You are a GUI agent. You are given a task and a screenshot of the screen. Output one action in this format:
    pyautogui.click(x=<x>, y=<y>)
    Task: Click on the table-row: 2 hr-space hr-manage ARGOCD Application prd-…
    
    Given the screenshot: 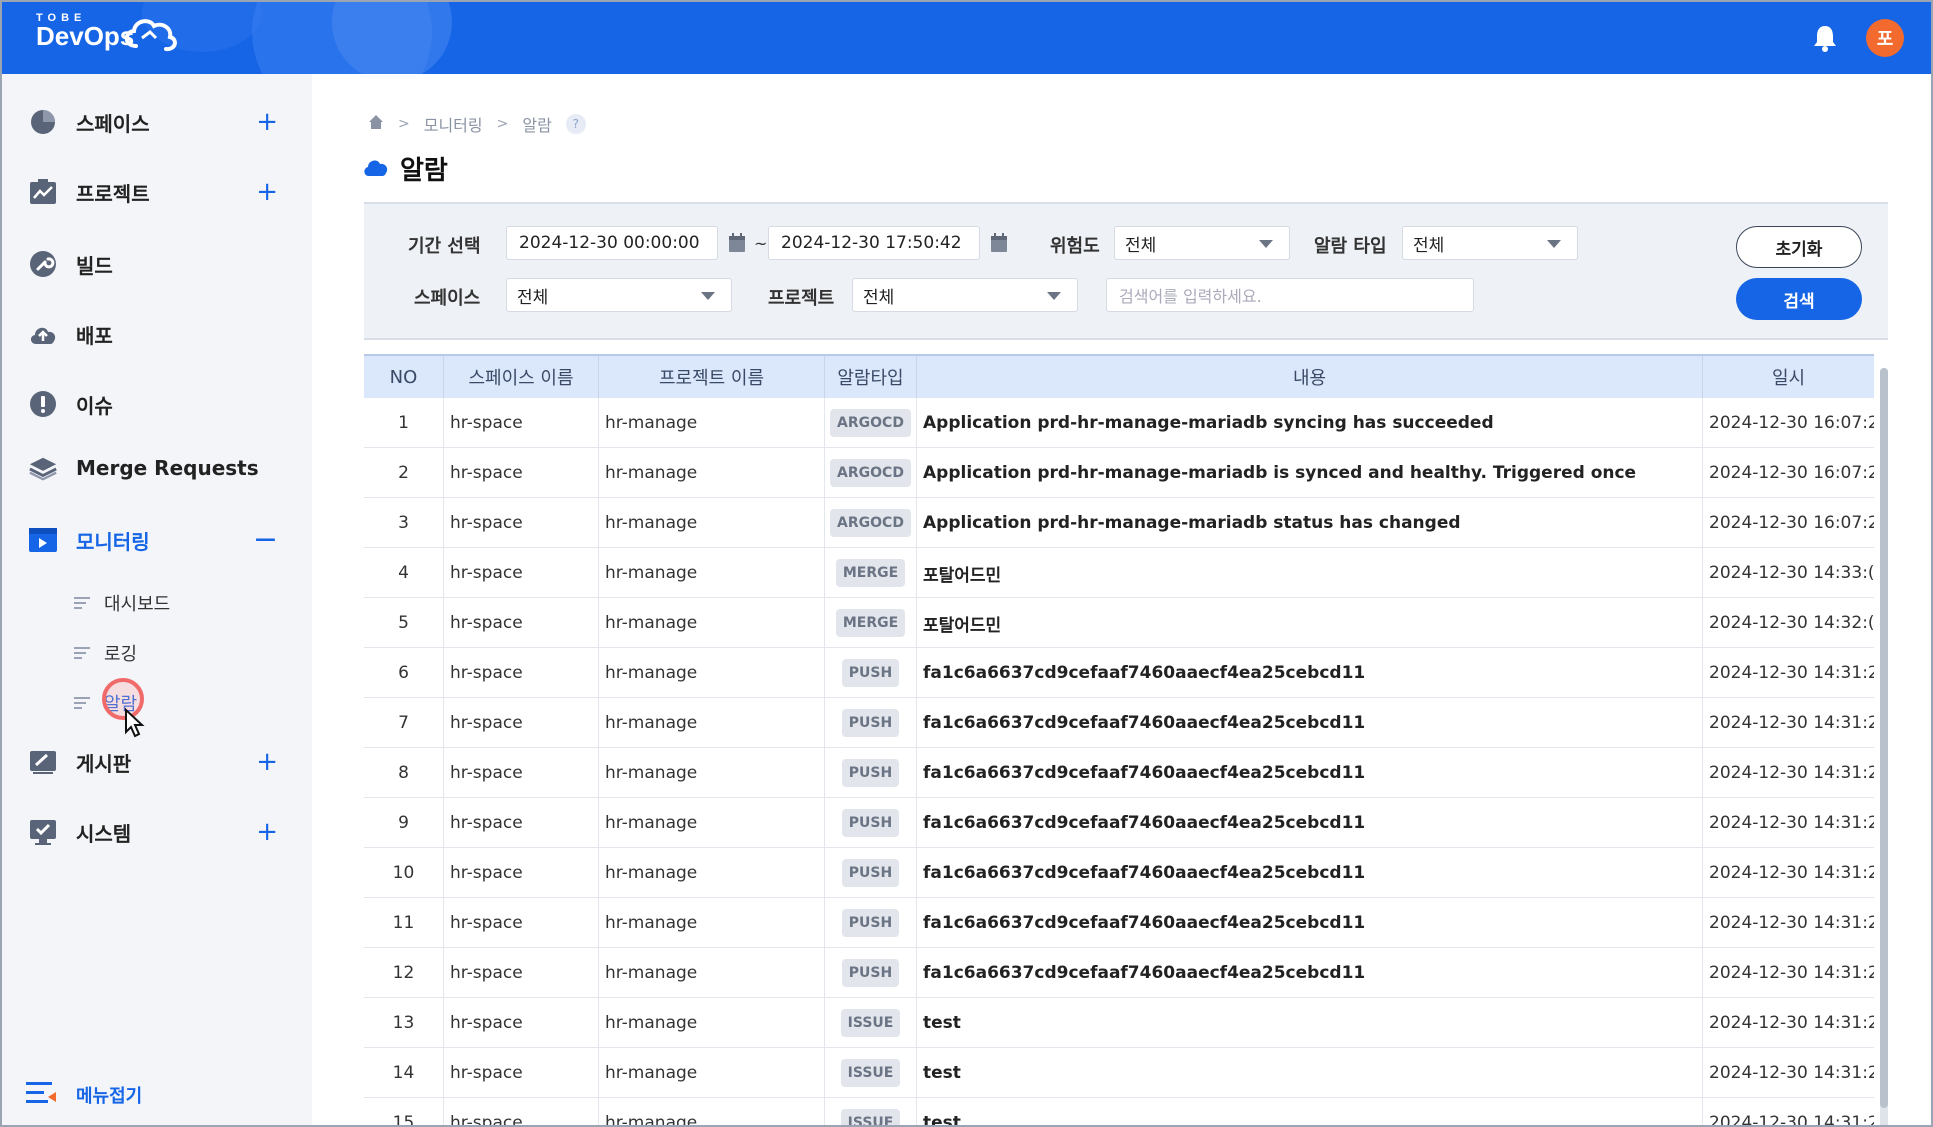 What is the action you would take?
    pyautogui.click(x=1119, y=473)
    